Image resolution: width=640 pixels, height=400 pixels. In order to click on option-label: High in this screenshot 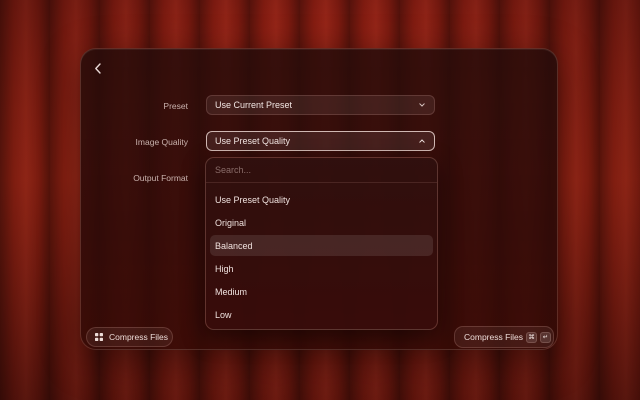, I will do `click(224, 268)`.